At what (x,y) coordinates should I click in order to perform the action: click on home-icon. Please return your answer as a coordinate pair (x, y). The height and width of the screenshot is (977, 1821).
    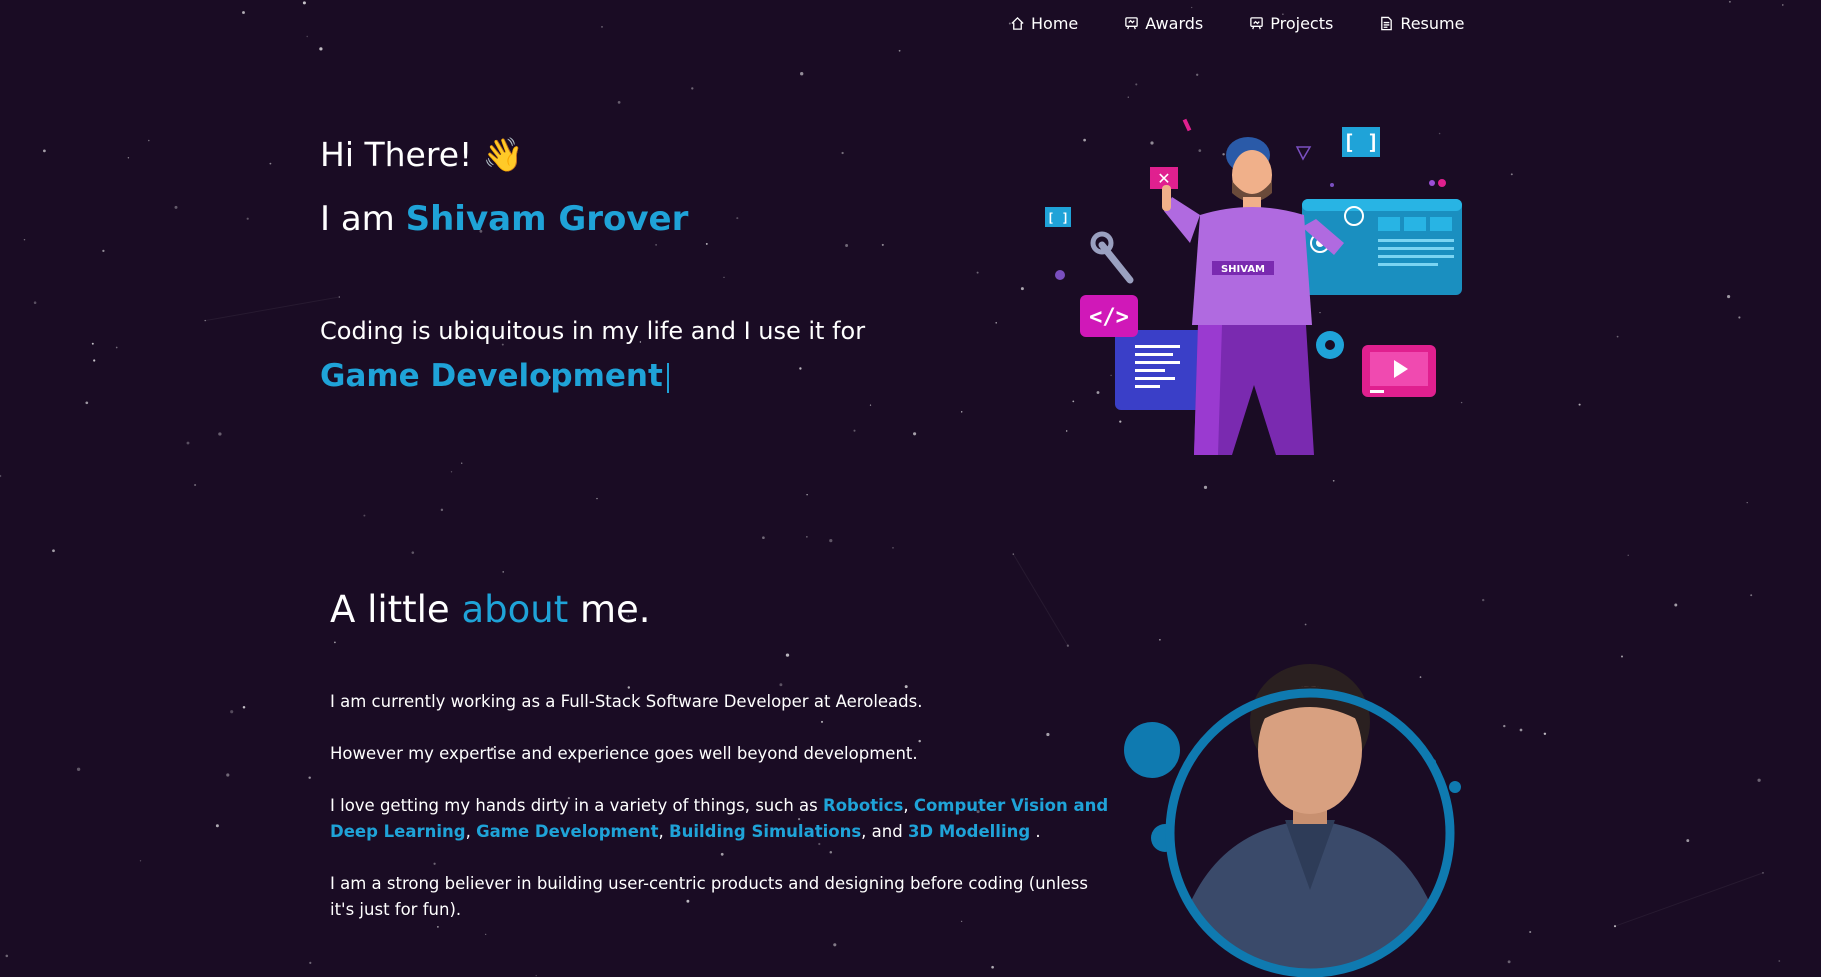
    Looking at the image, I should click on (1017, 23).